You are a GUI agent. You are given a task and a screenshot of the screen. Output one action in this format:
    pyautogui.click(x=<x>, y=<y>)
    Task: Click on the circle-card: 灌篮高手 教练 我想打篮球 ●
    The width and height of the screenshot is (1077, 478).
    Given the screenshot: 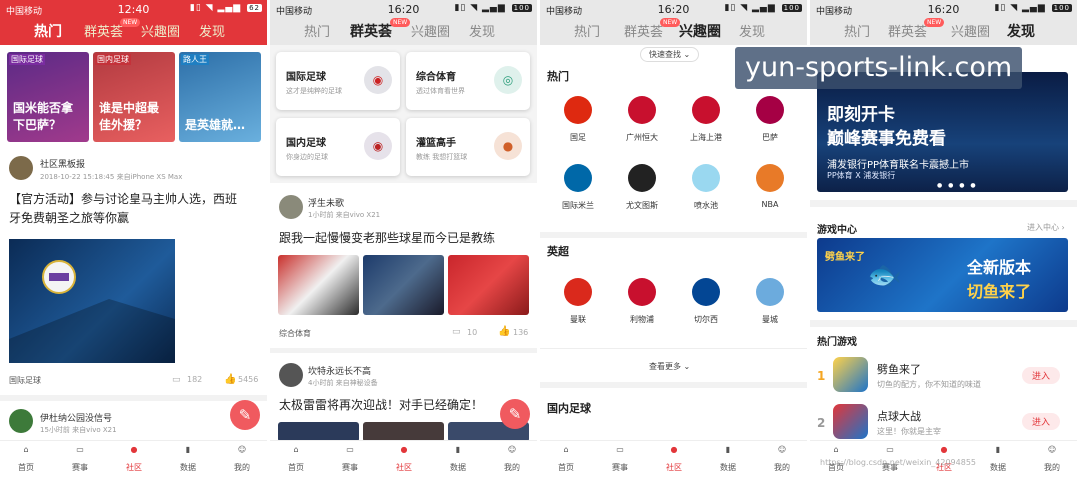 What is the action you would take?
    pyautogui.click(x=468, y=147)
    